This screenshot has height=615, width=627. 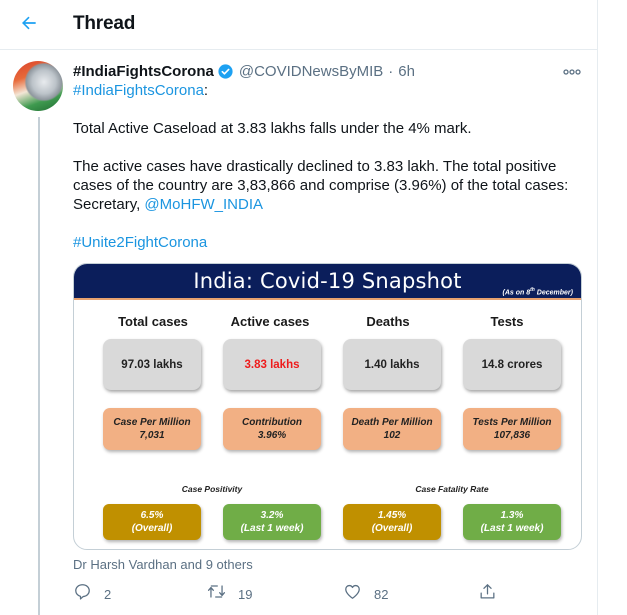 What do you see at coordinates (152, 429) in the screenshot?
I see `per-box-case-per-million: Case Per Million 7,031` at bounding box center [152, 429].